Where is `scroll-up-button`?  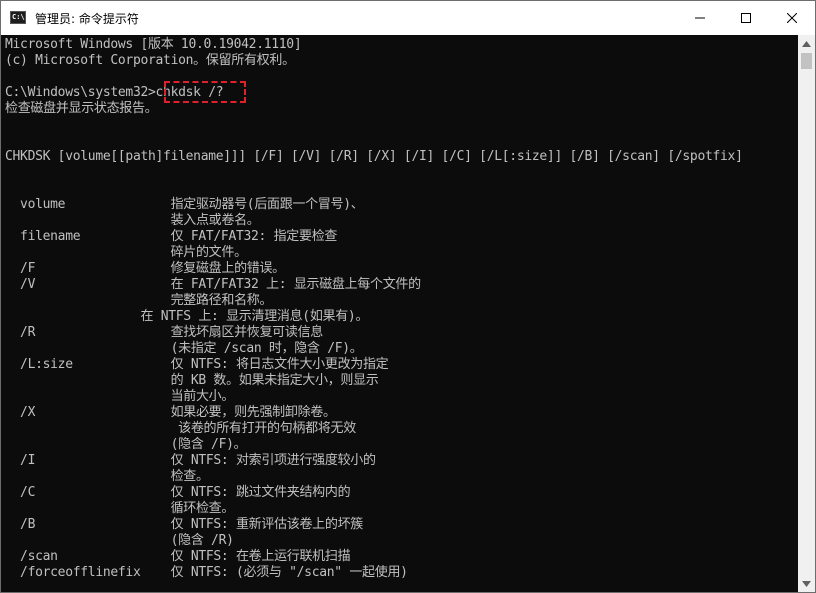 scroll-up-button is located at coordinates (806, 43).